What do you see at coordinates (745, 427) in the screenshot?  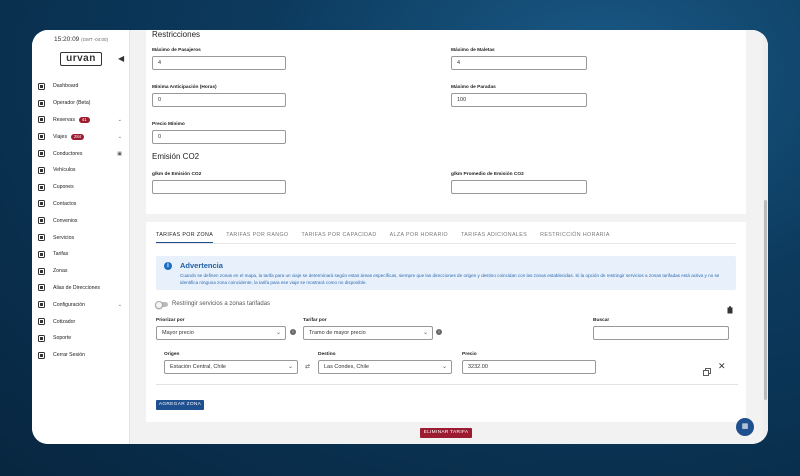 I see `apps-grid-icon: ▦` at bounding box center [745, 427].